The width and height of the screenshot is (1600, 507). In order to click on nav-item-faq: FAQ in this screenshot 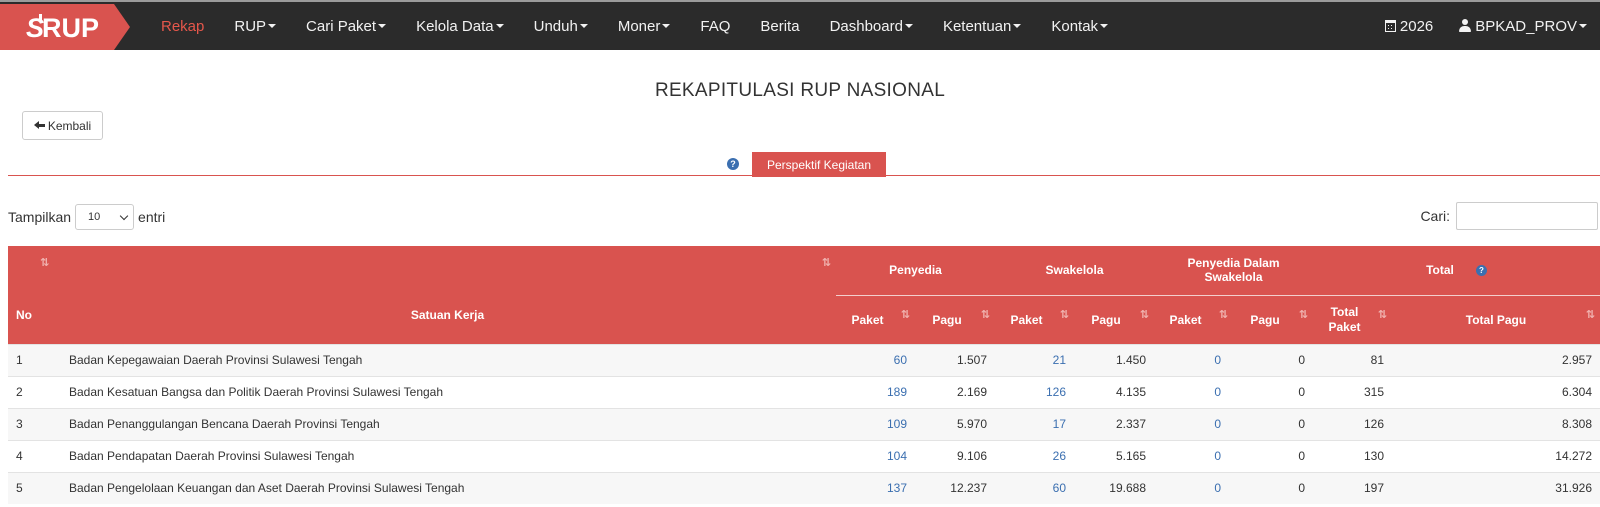, I will do `click(715, 26)`.